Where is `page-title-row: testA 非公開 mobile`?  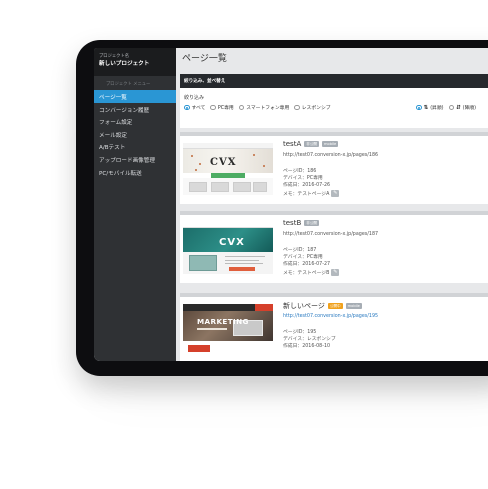
page-title-row: testA 非公開 mobile is located at coordinates (311, 144).